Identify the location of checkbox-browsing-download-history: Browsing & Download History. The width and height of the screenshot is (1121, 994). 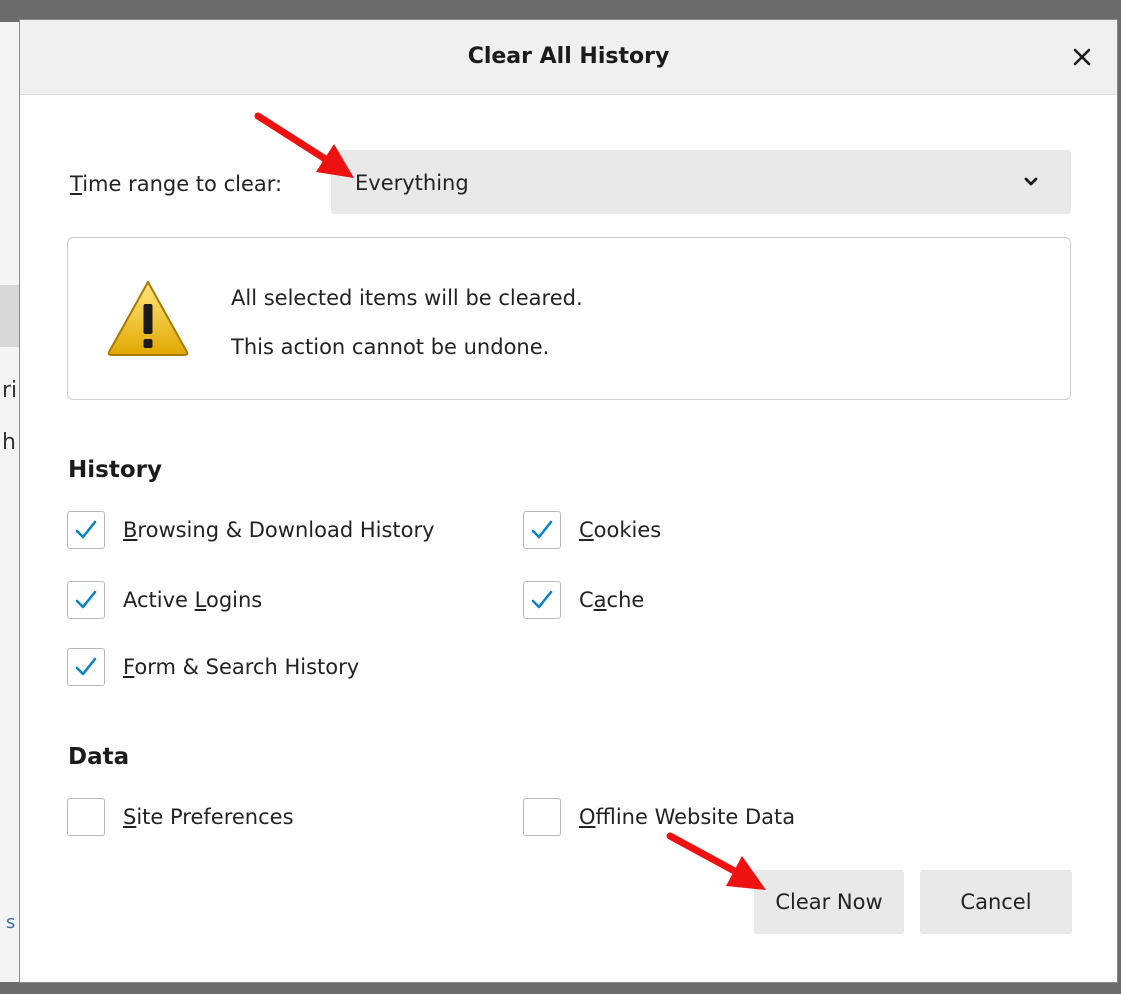
(251, 530).